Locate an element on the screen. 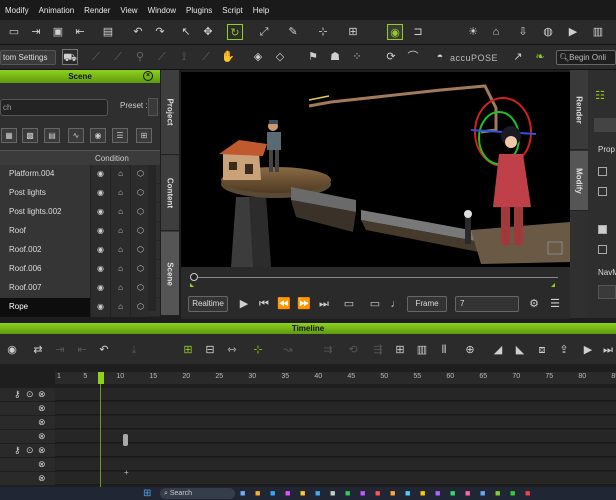  new-file-icon: ▭ is located at coordinates (14, 32).